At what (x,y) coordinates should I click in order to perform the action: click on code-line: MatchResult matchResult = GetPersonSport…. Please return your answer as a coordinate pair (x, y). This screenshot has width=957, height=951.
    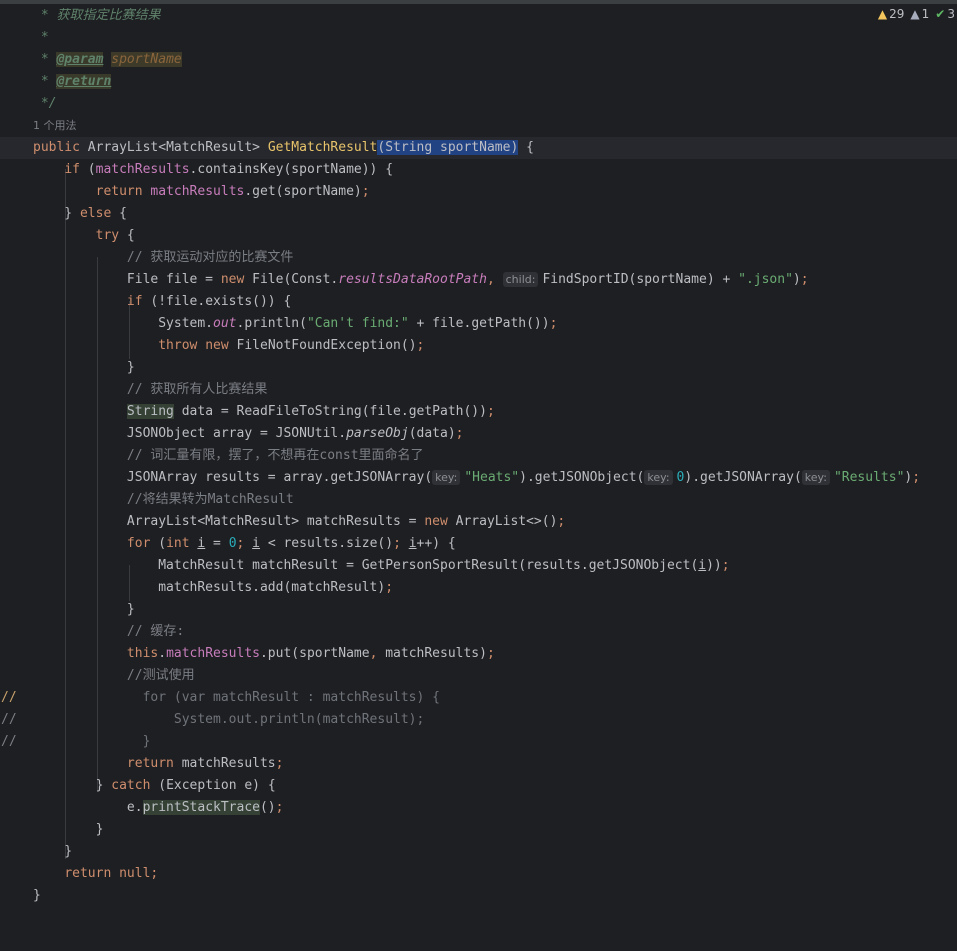
    Looking at the image, I should click on (478, 566).